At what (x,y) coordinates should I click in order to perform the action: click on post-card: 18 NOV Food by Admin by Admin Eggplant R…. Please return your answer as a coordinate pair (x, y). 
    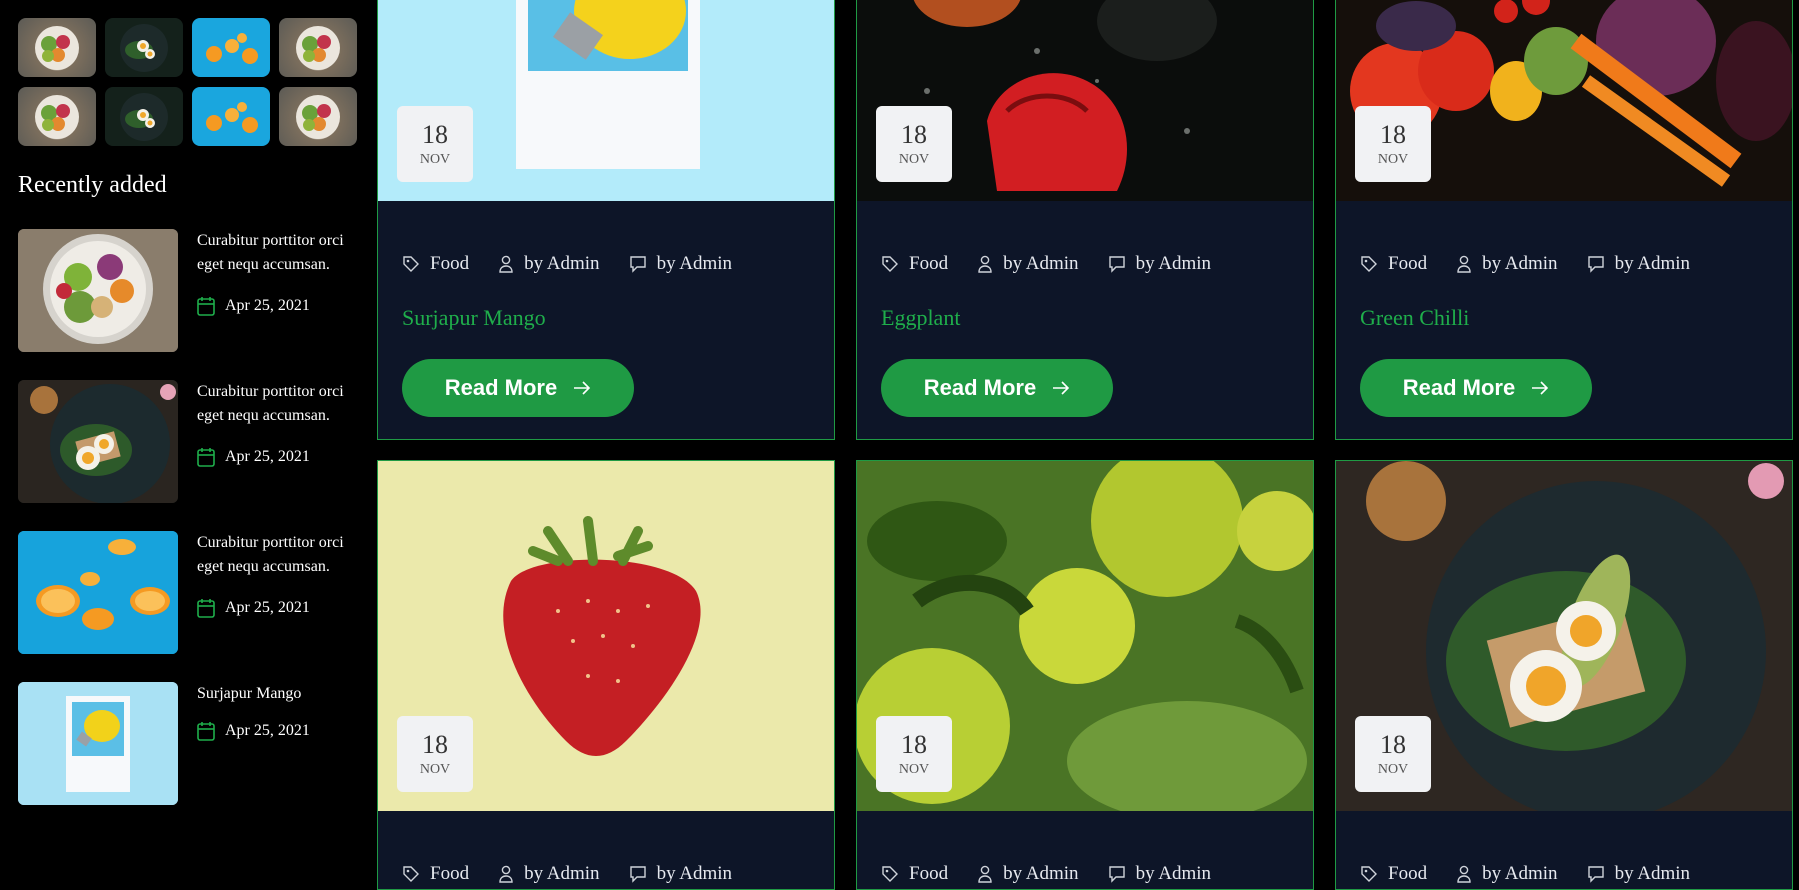
    Looking at the image, I should click on (1085, 220).